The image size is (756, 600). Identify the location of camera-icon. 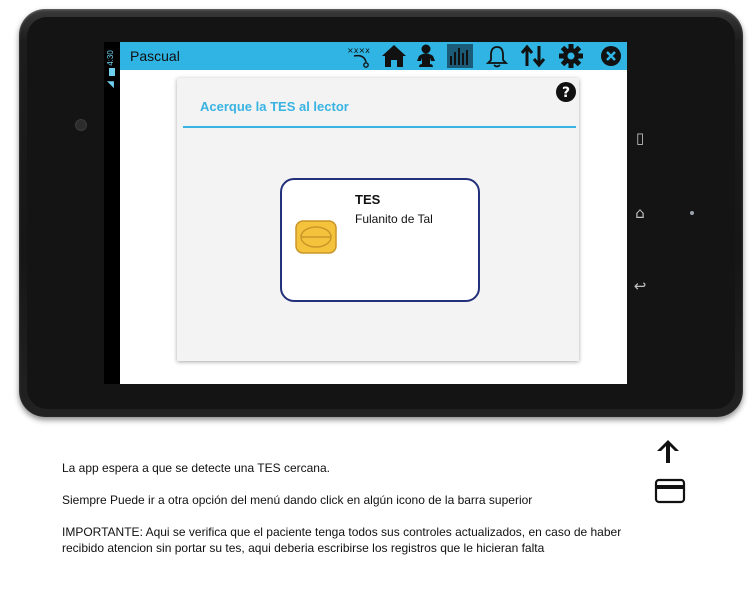
(81, 125).